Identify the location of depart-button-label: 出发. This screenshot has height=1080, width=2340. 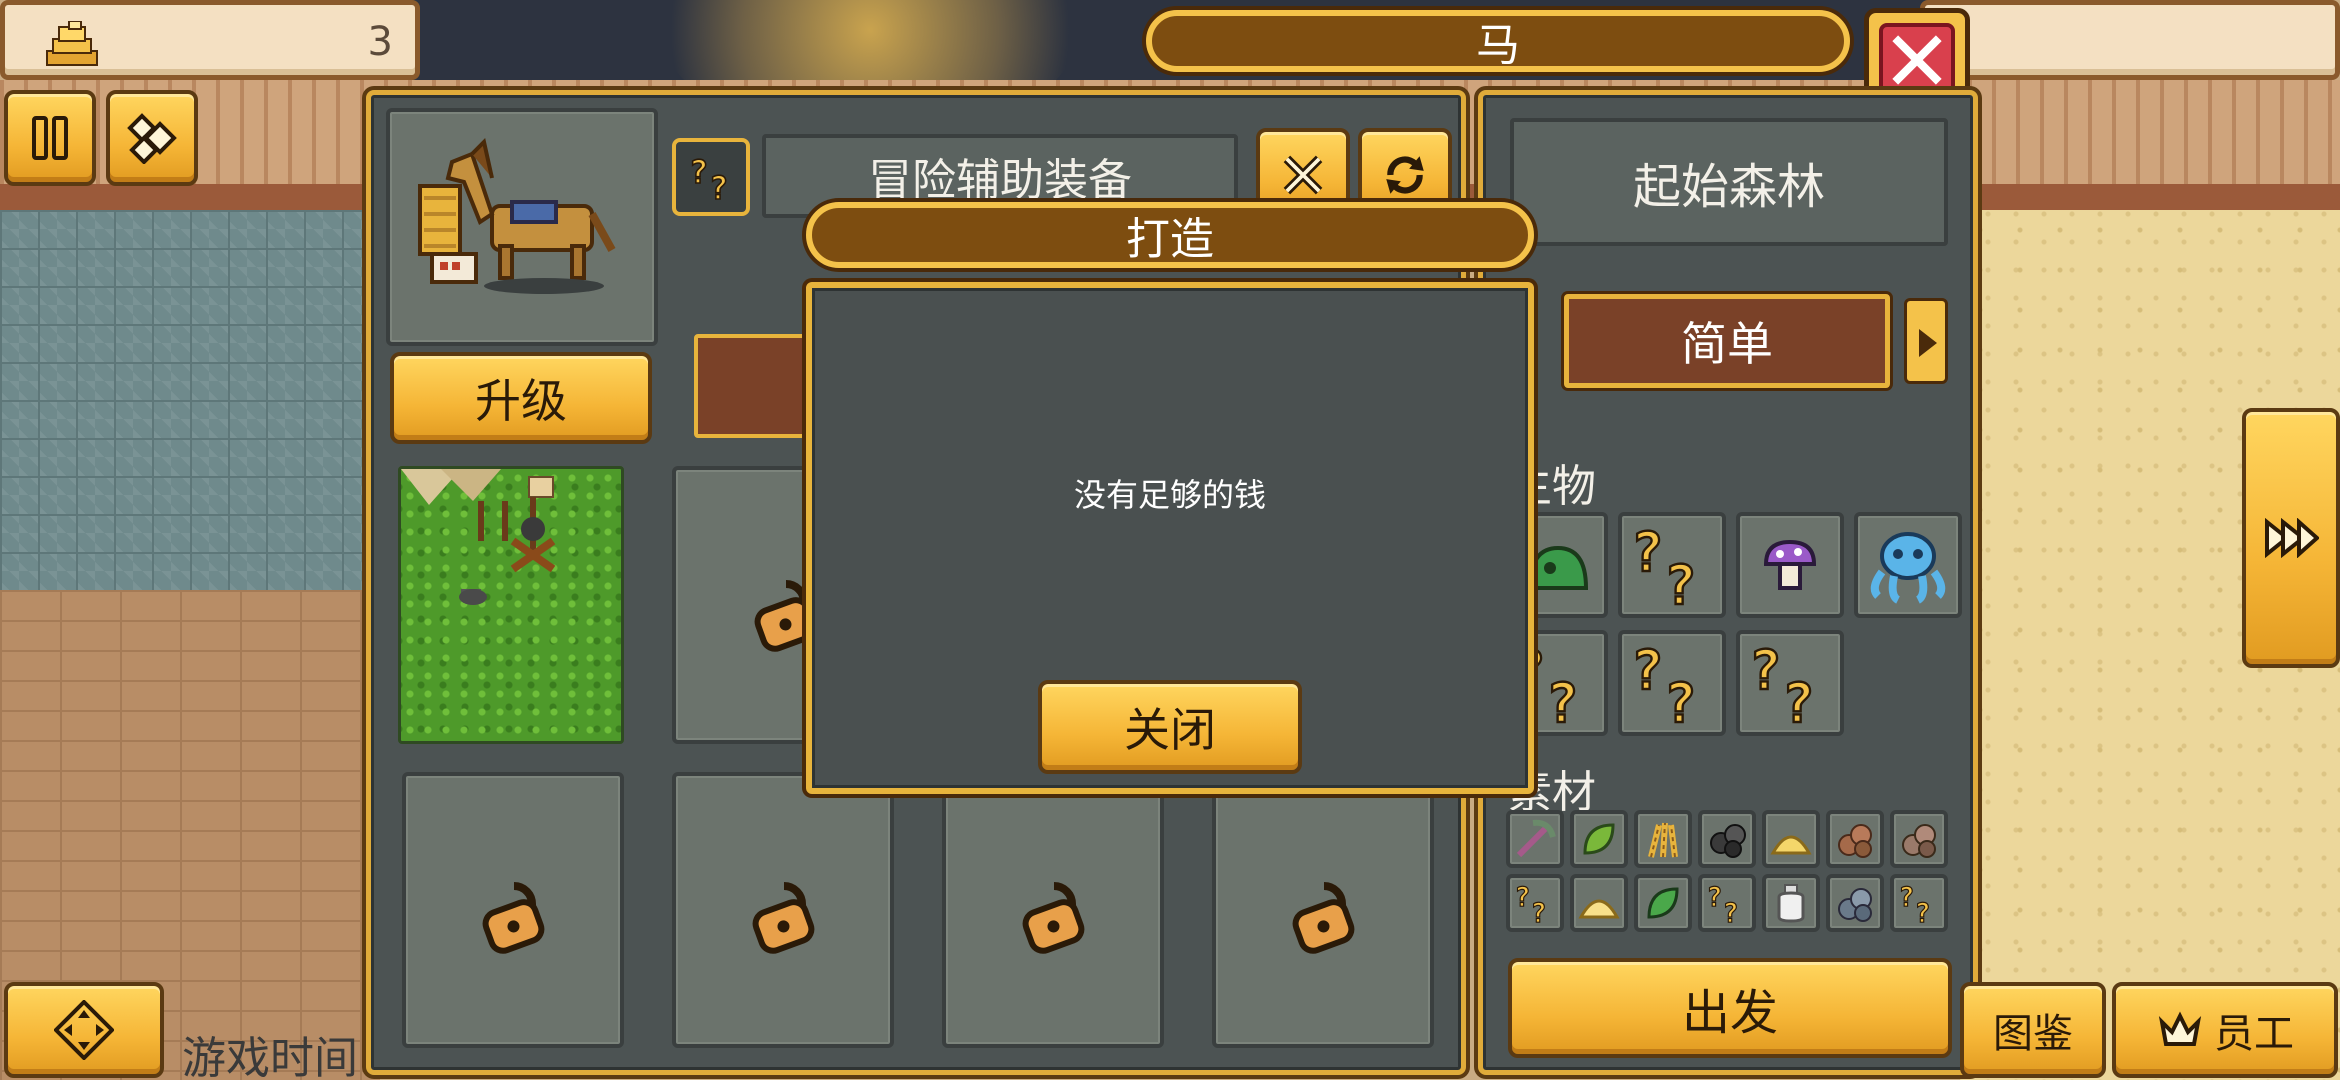
(1729, 1013).